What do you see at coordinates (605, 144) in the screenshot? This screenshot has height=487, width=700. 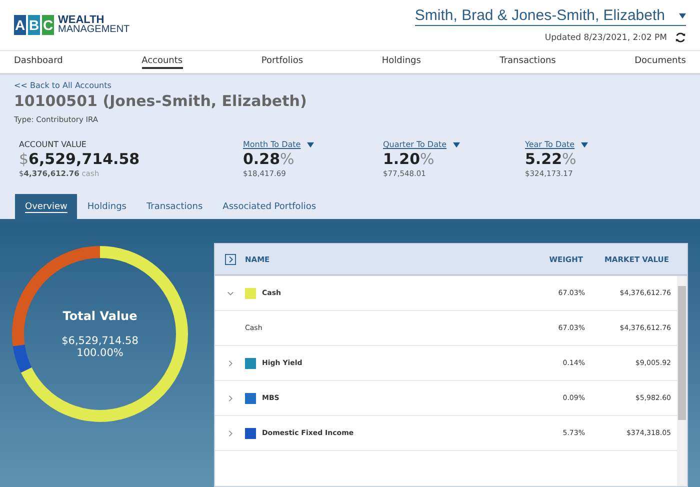 I see `period-selector: Year To Date` at bounding box center [605, 144].